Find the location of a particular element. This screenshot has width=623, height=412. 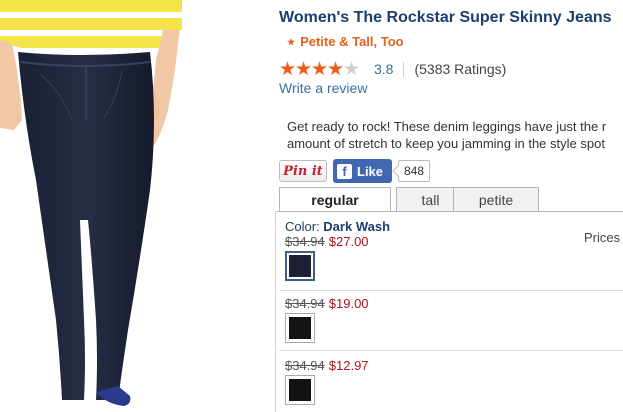

sale-price: $12.97 is located at coordinates (348, 365).